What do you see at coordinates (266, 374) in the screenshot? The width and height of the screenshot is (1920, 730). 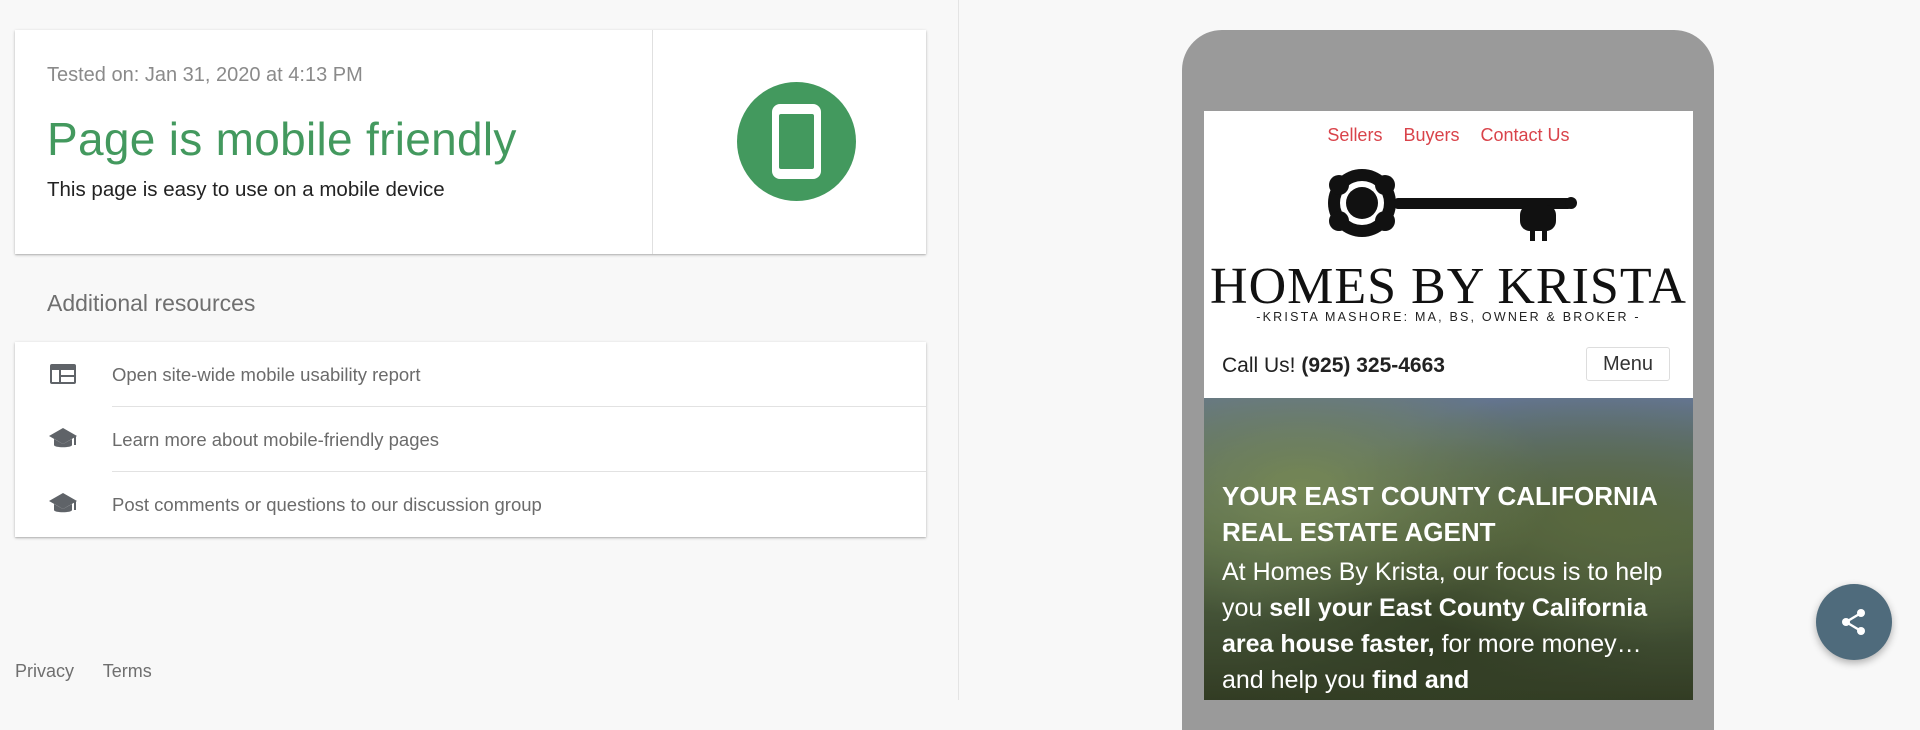 I see `resource-label: Open site-wide mobile usability report` at bounding box center [266, 374].